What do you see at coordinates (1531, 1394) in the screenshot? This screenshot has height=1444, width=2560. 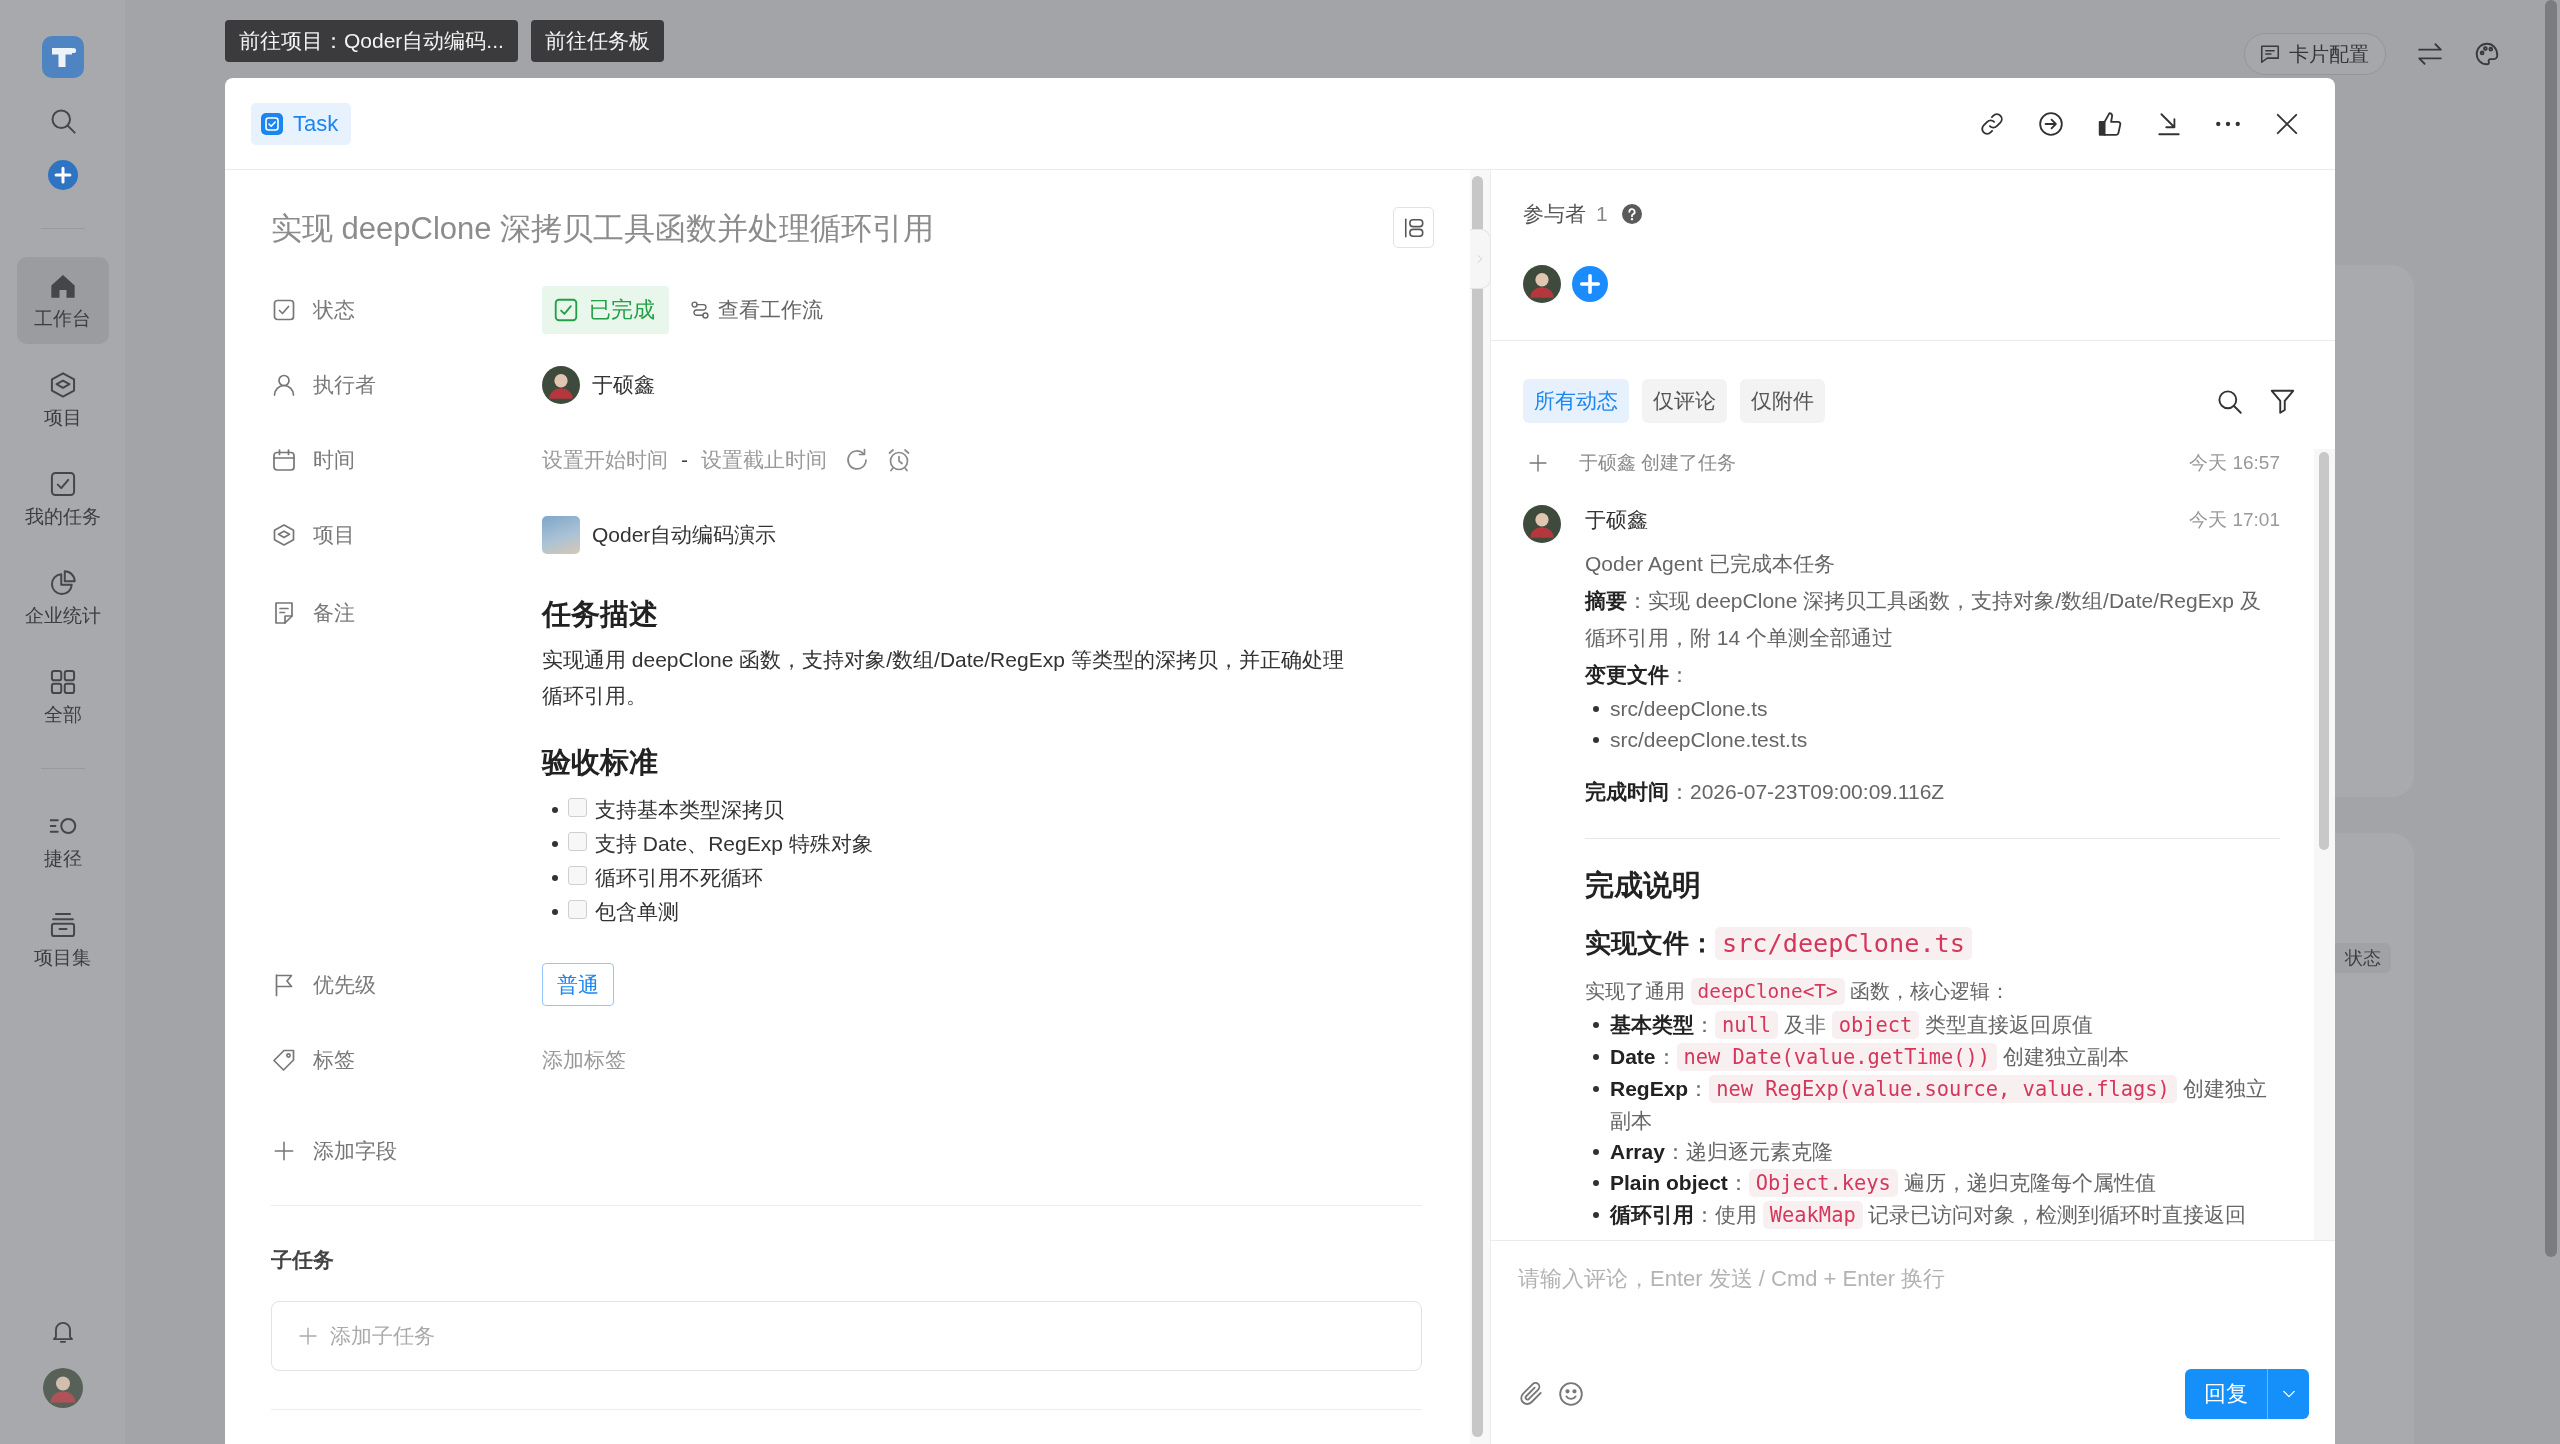 I see `paperclip-icon` at bounding box center [1531, 1394].